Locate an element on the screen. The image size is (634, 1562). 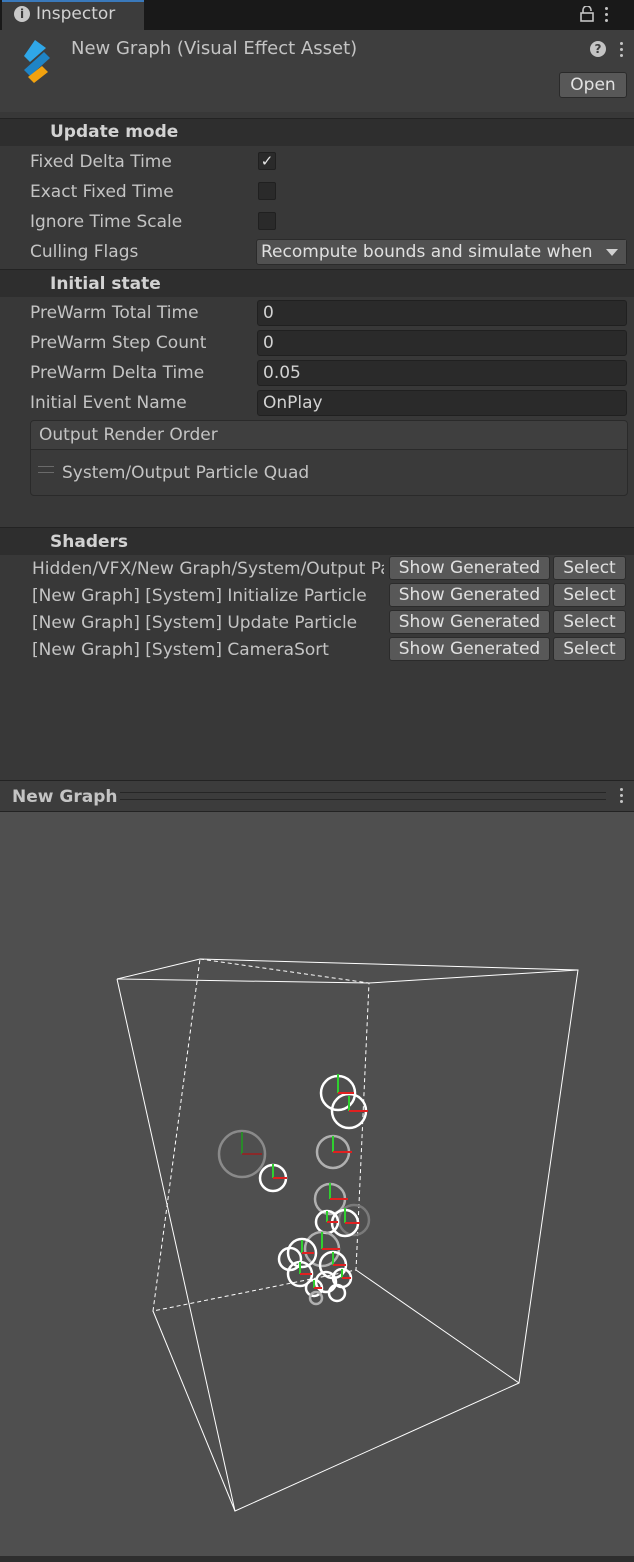
info-icon: i is located at coordinates (22, 14).